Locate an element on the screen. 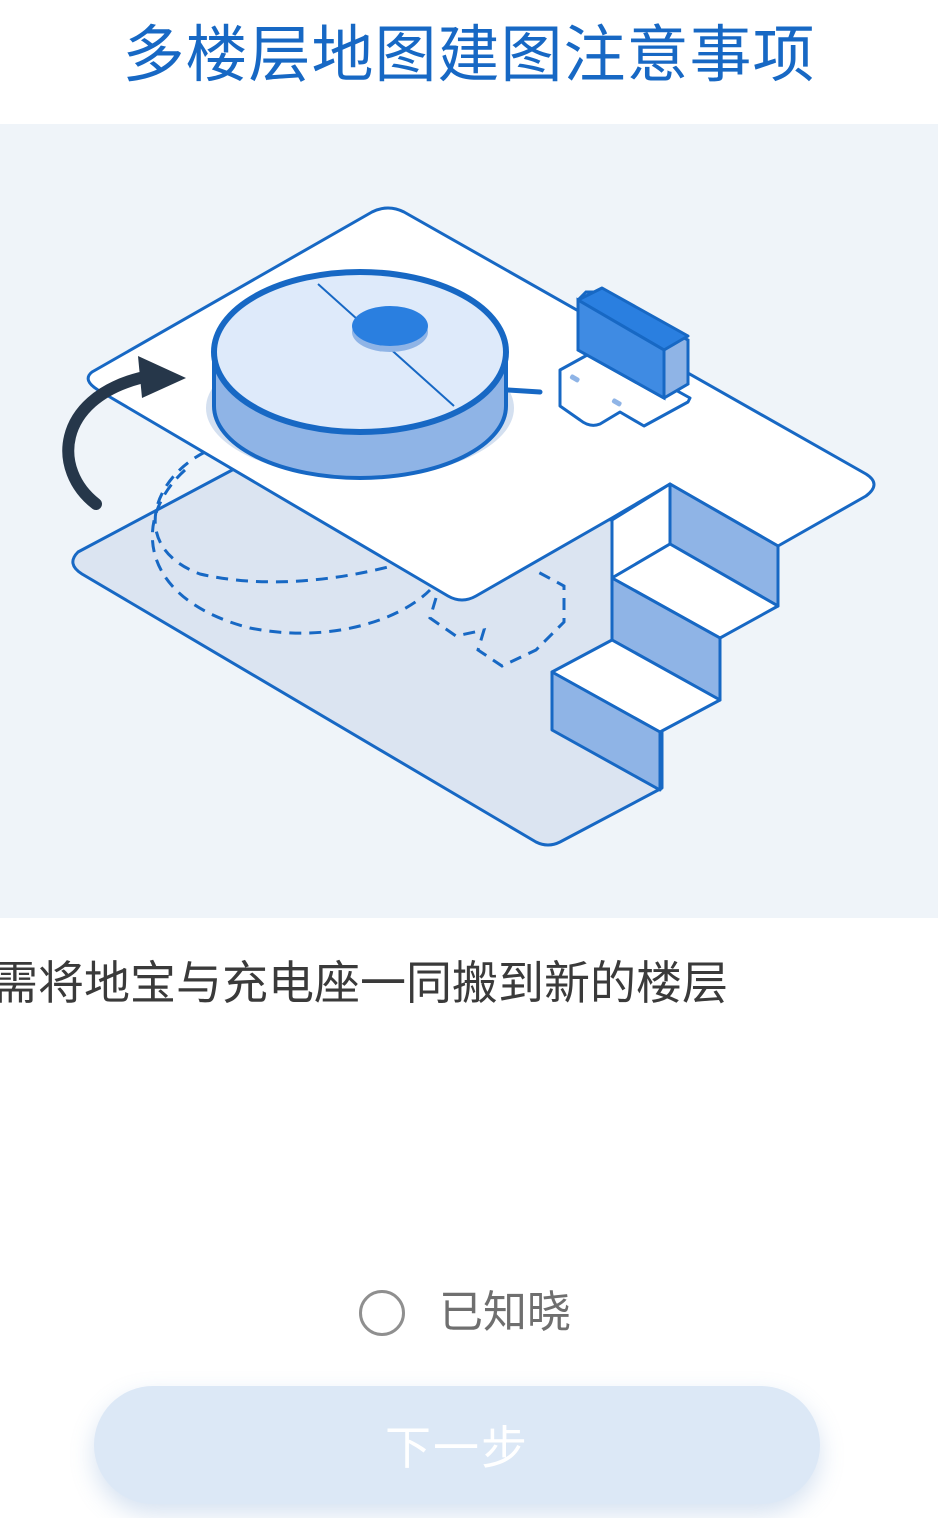 Image resolution: width=938 pixels, height=1518 pixels. tip-text: 需将地宝与充电座一同搬到新的楼层 is located at coordinates (364, 983).